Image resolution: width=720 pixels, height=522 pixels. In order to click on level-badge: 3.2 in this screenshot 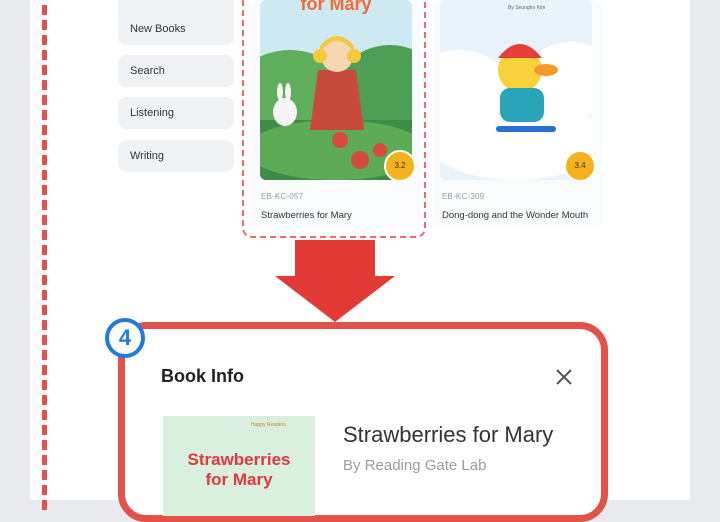, I will do `click(400, 166)`.